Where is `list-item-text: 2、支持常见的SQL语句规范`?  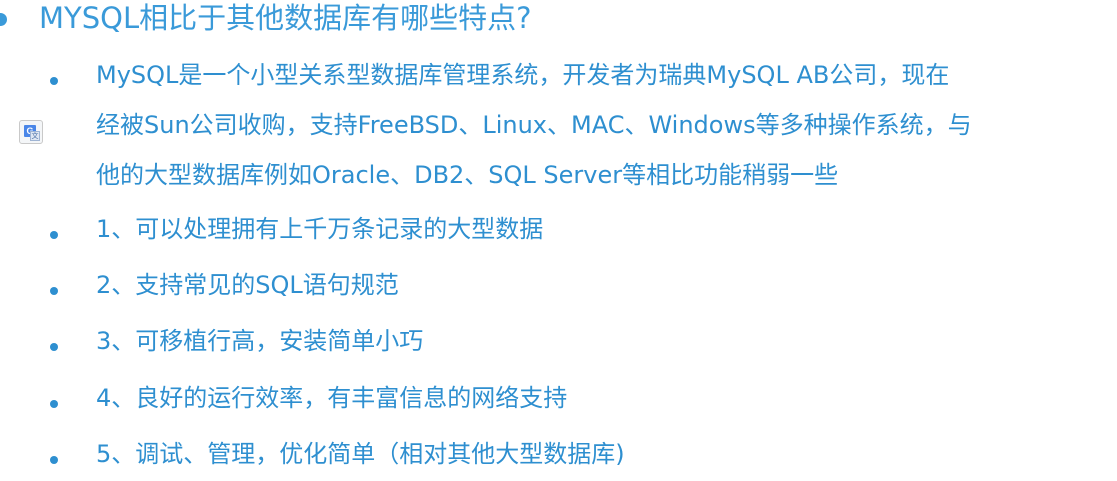 list-item-text: 2、支持常见的SQL语句规范 is located at coordinates (247, 285).